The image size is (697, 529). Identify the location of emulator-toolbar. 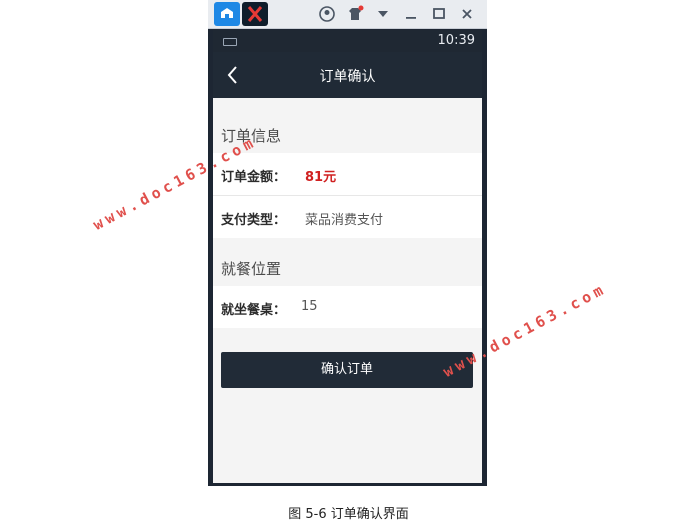
(347, 14).